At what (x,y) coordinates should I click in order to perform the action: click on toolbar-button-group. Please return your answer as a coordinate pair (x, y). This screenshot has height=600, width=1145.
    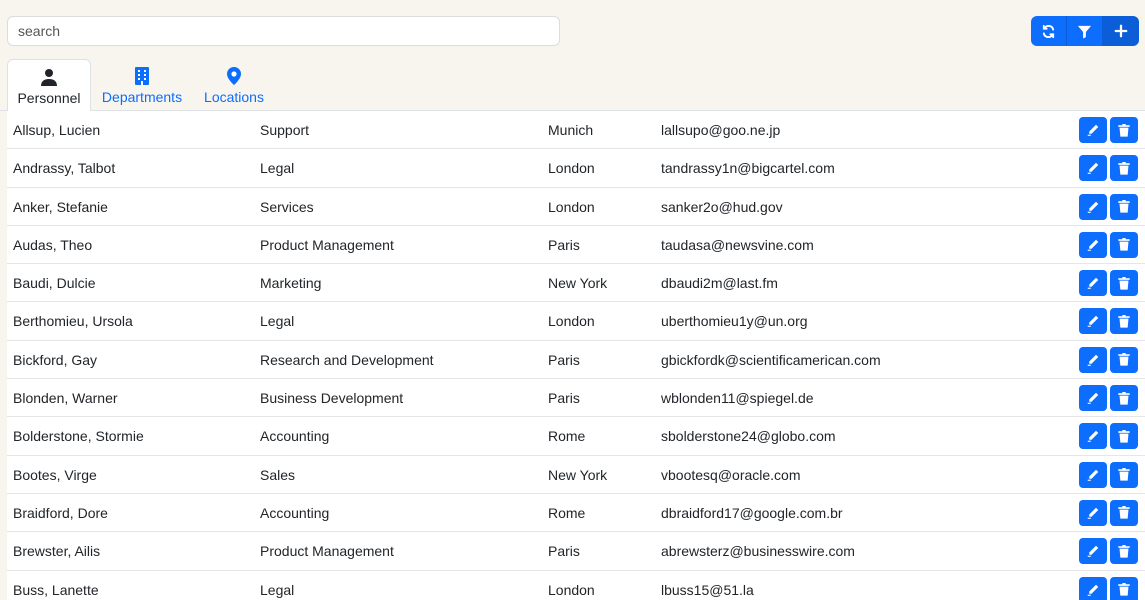
    Looking at the image, I should click on (1085, 31).